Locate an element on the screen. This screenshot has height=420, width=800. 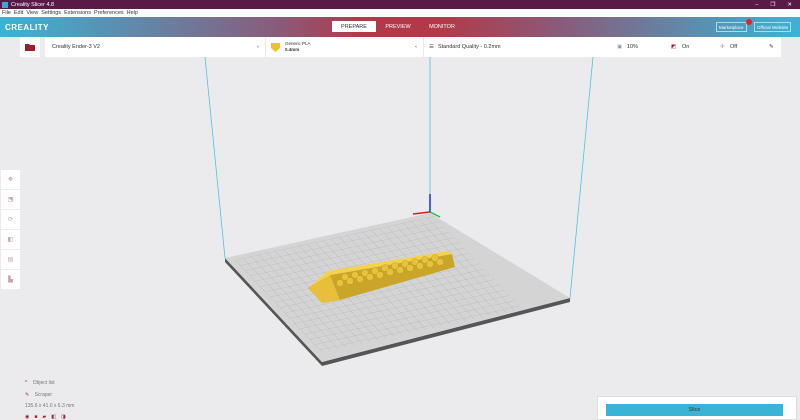
marketplace-badge is located at coordinates (749, 22).